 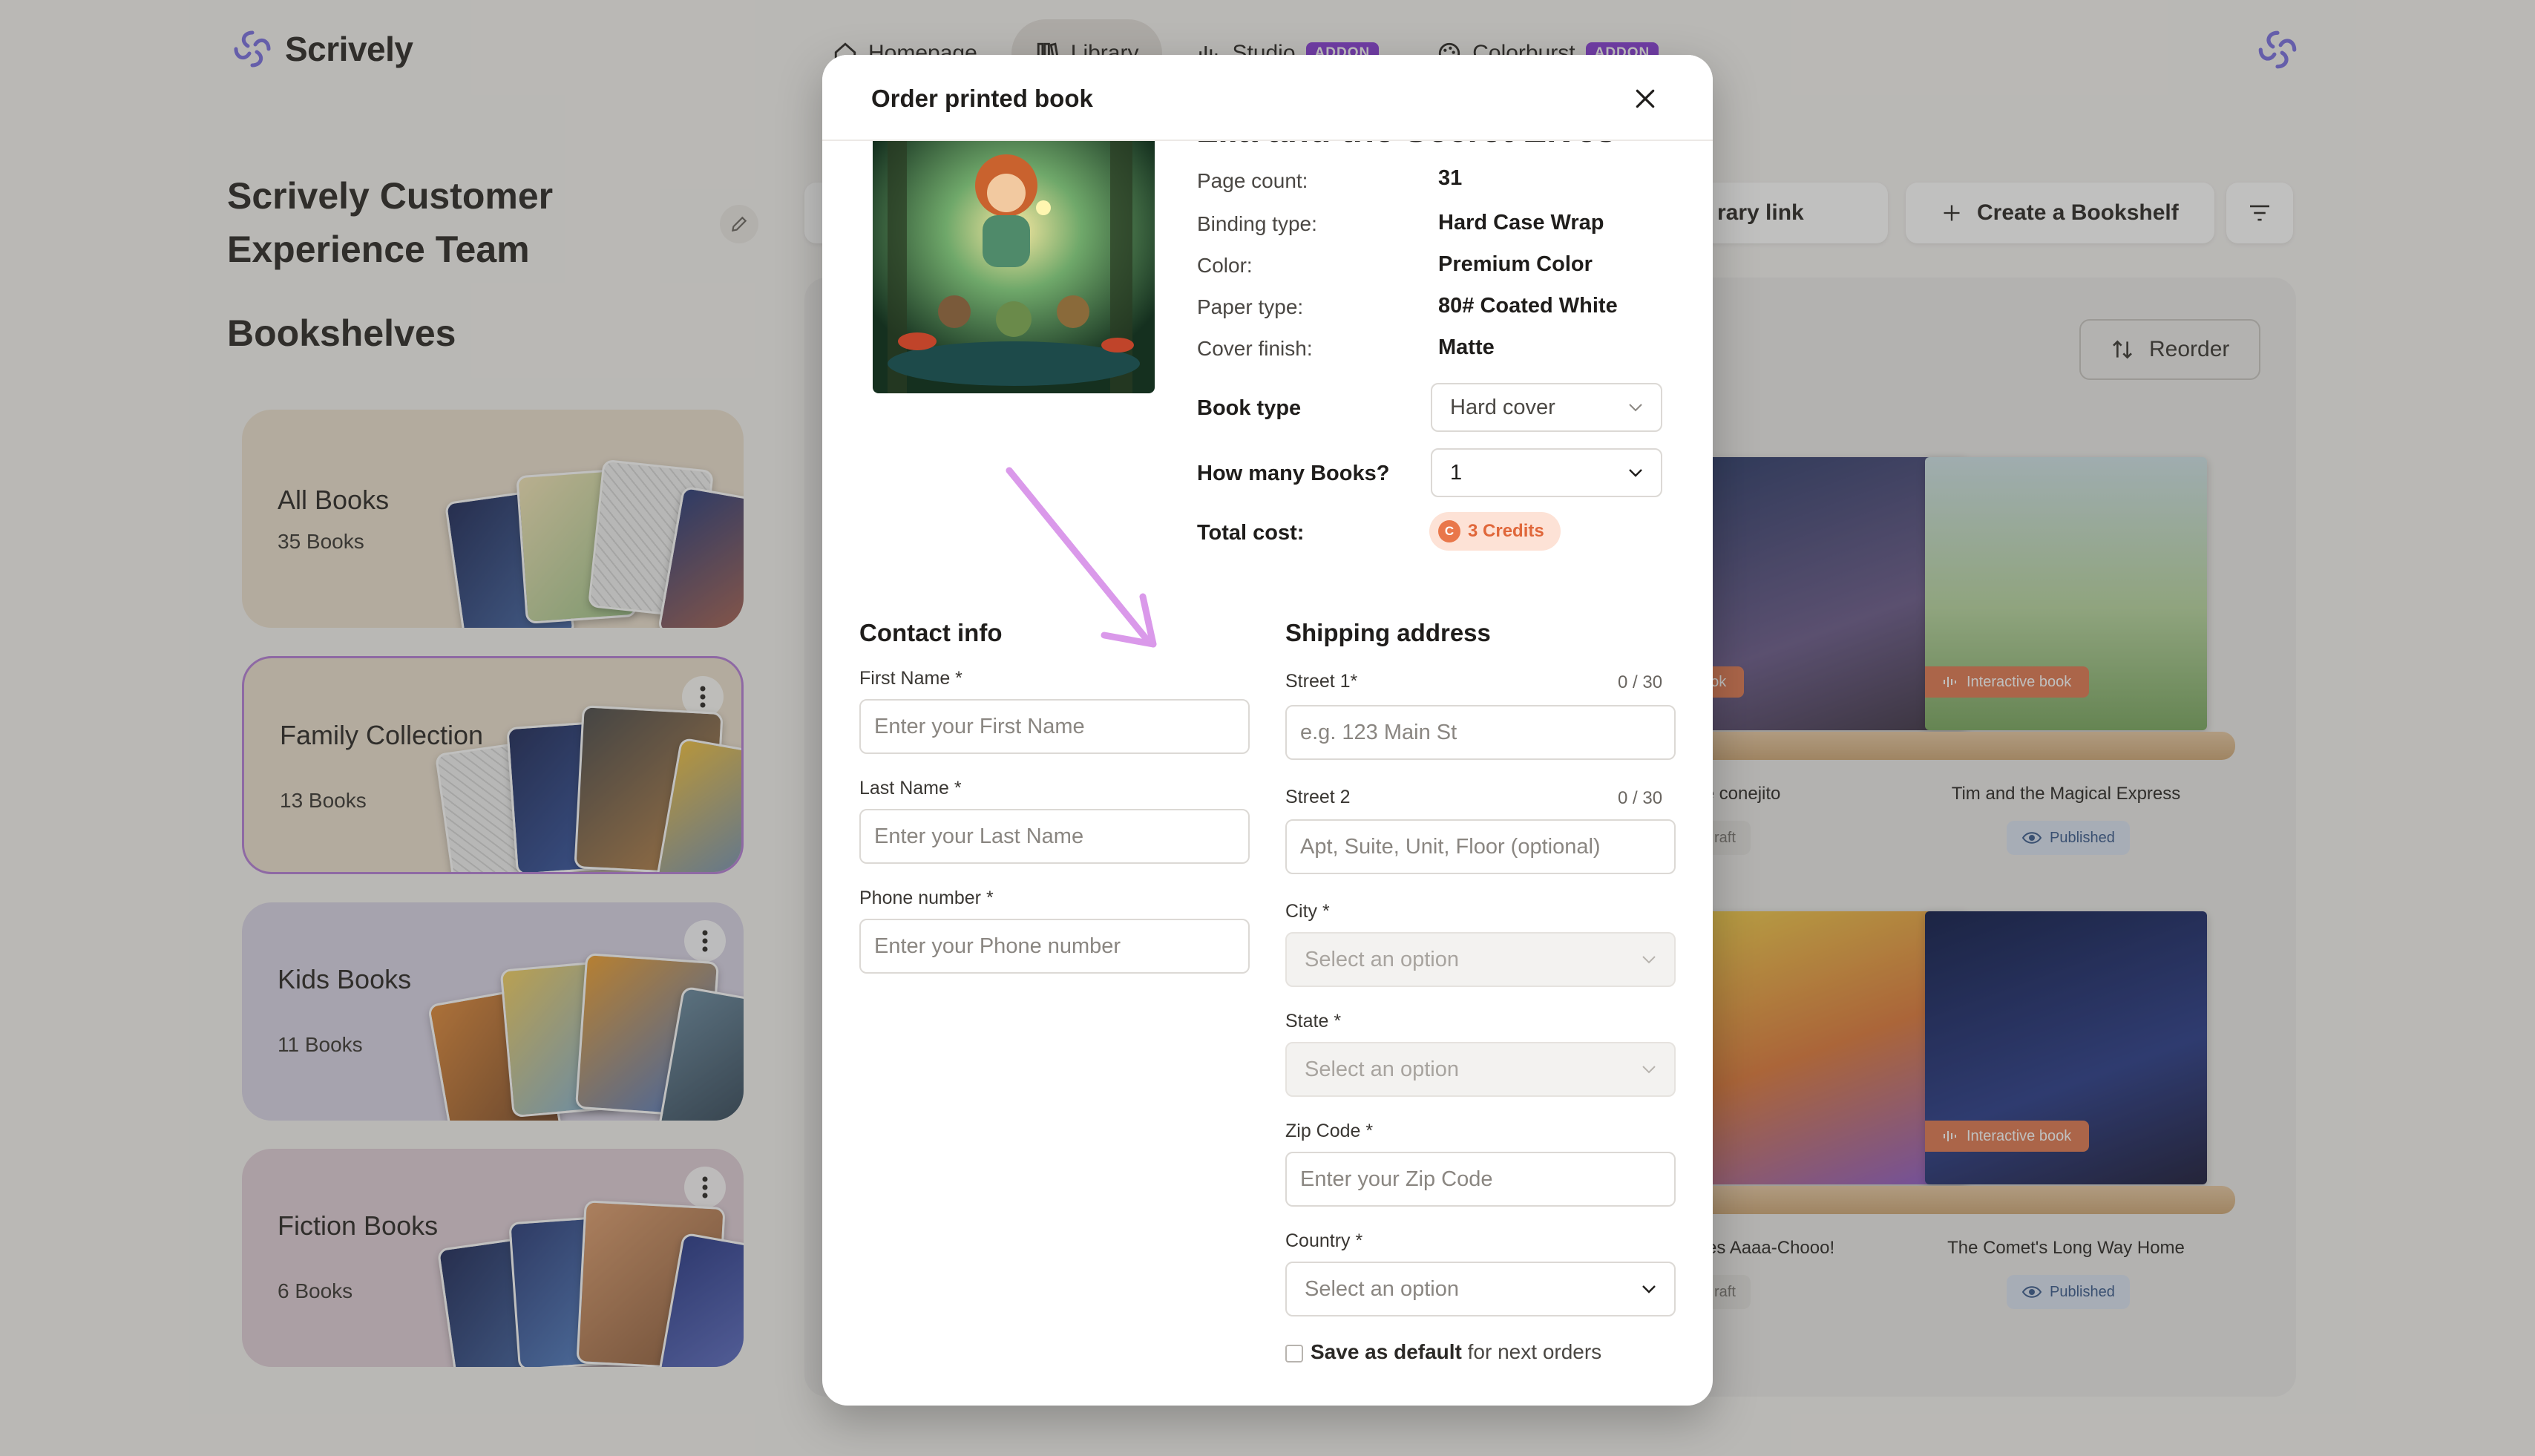 What do you see at coordinates (1640, 682) in the screenshot?
I see `street1-char-counter: 0 / 30` at bounding box center [1640, 682].